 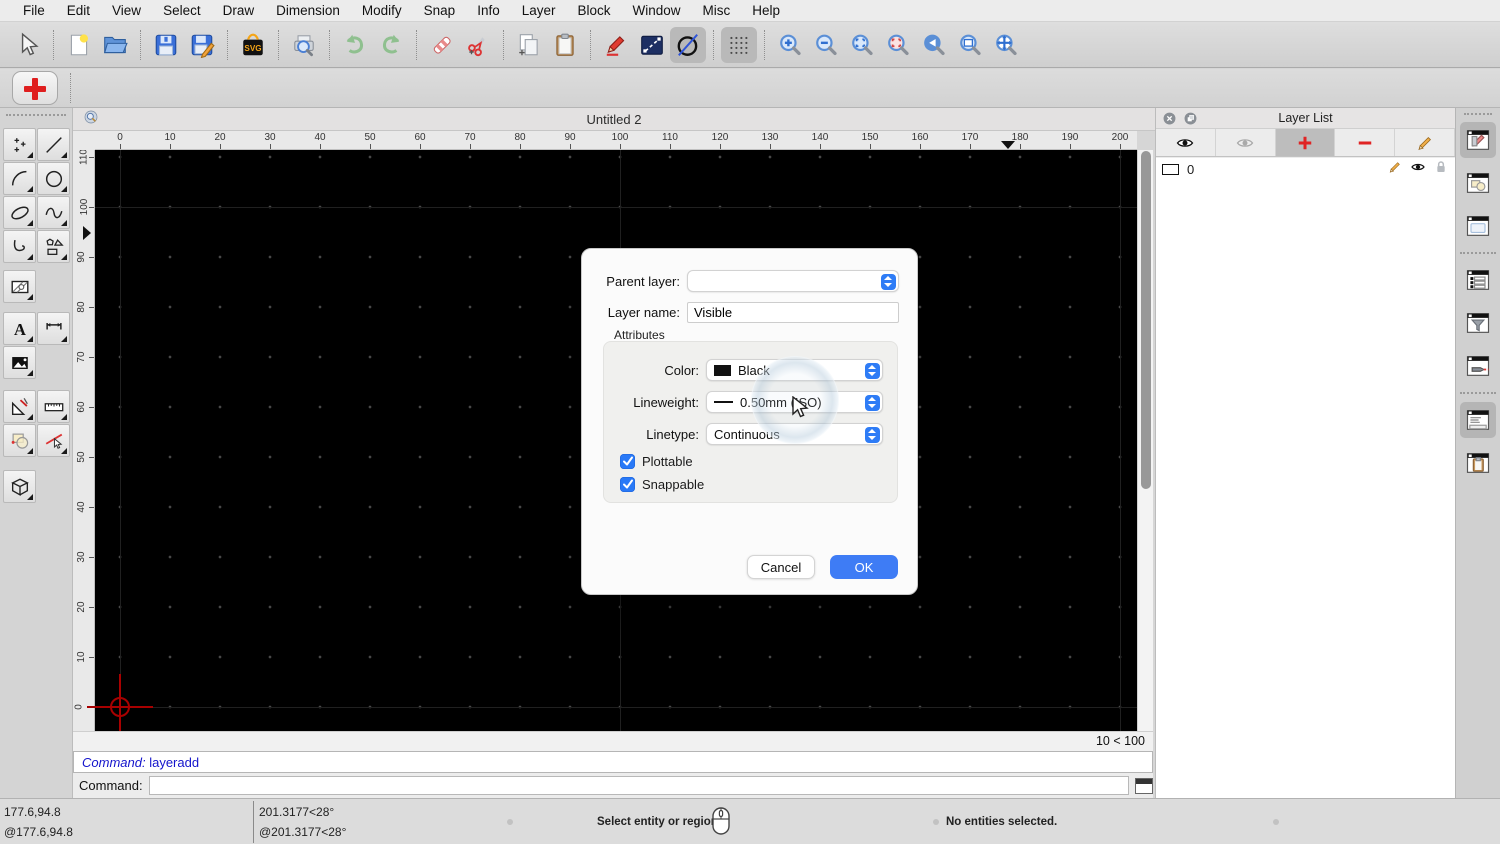 I want to click on paste-icon, so click(x=565, y=45).